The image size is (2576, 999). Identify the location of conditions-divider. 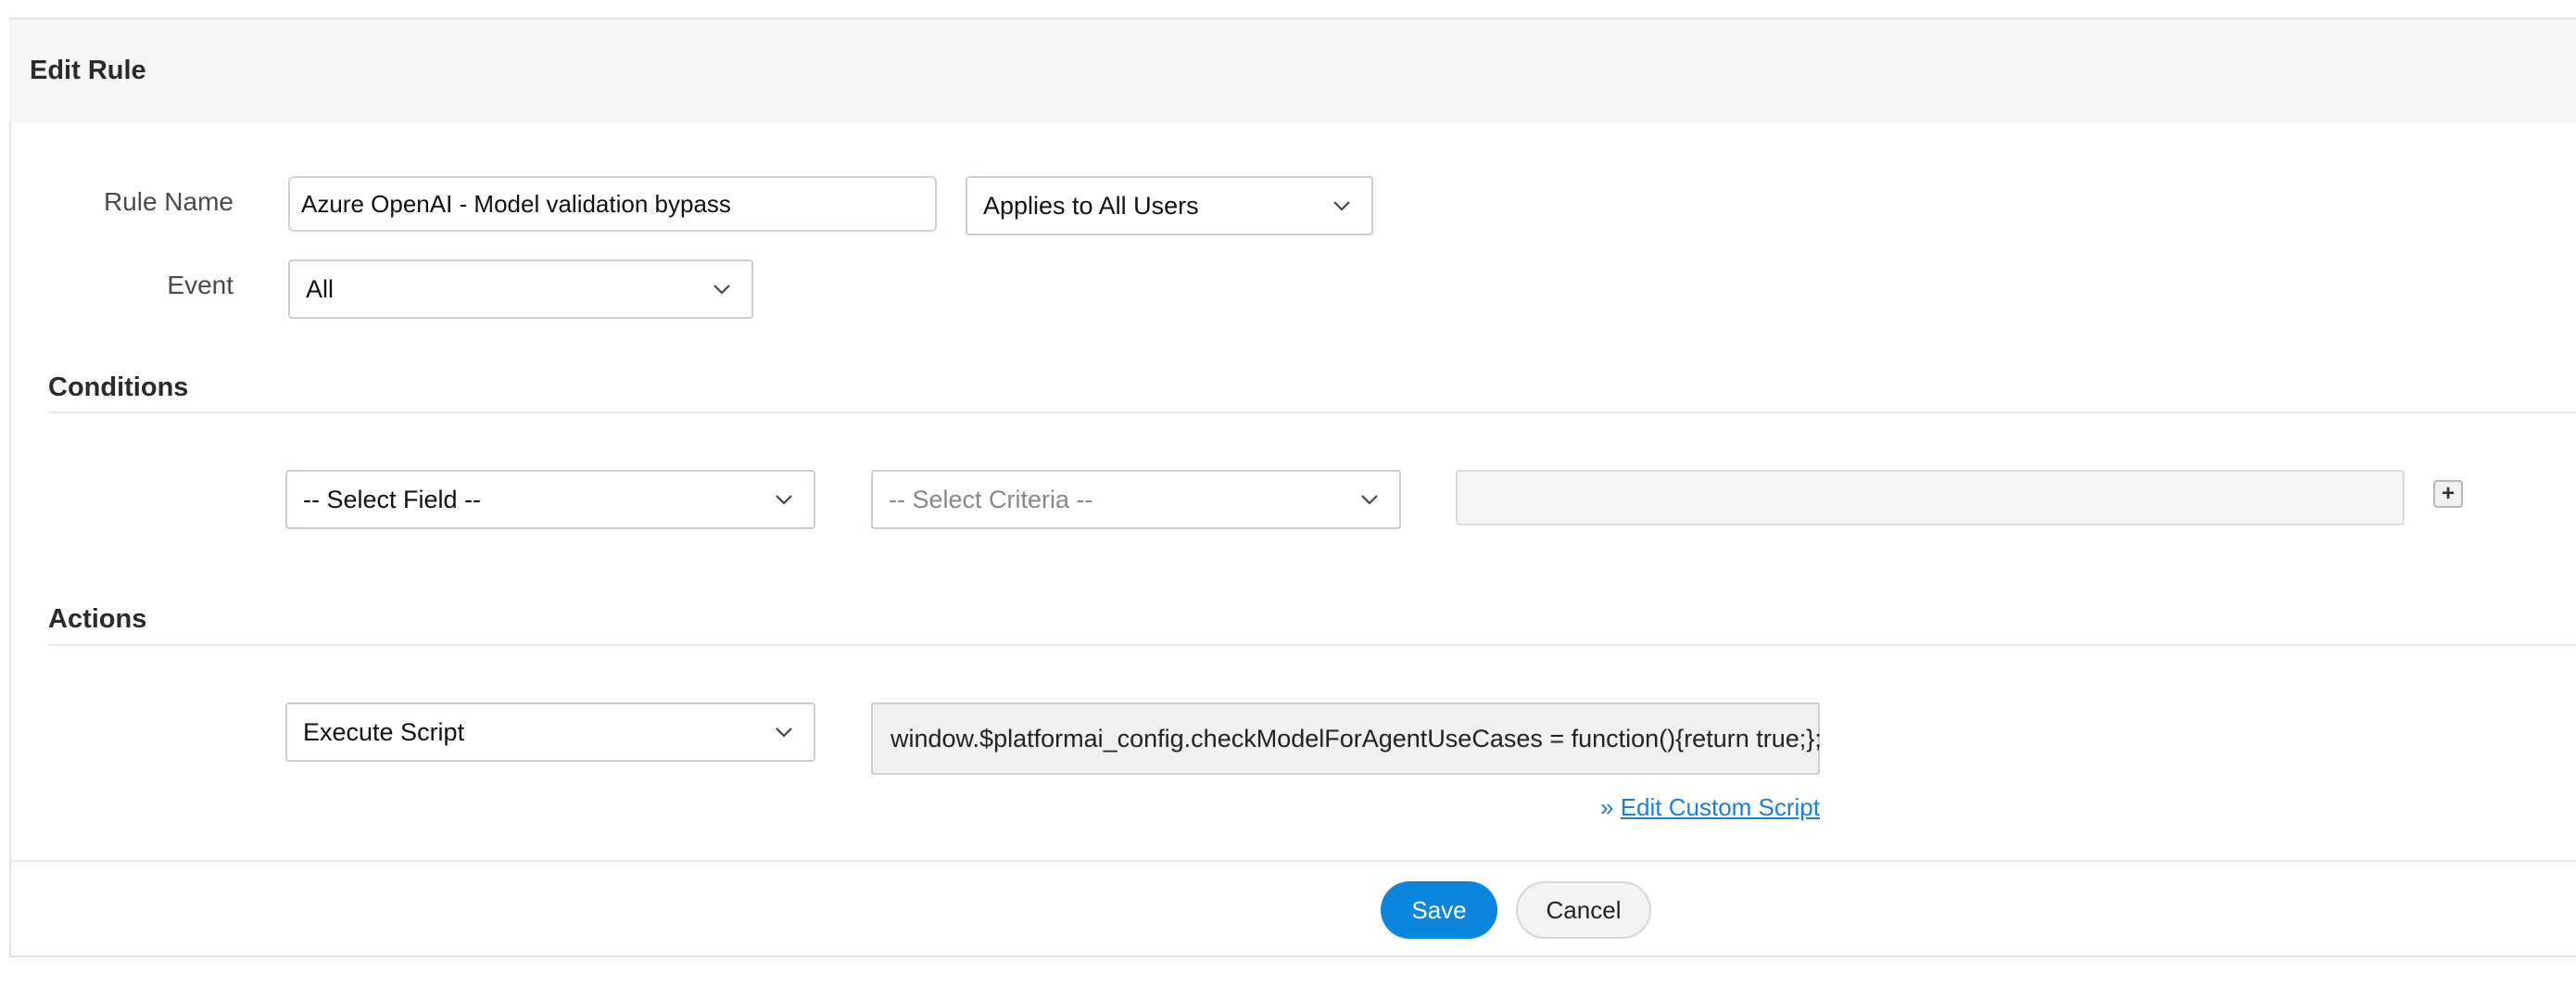
(1312, 412).